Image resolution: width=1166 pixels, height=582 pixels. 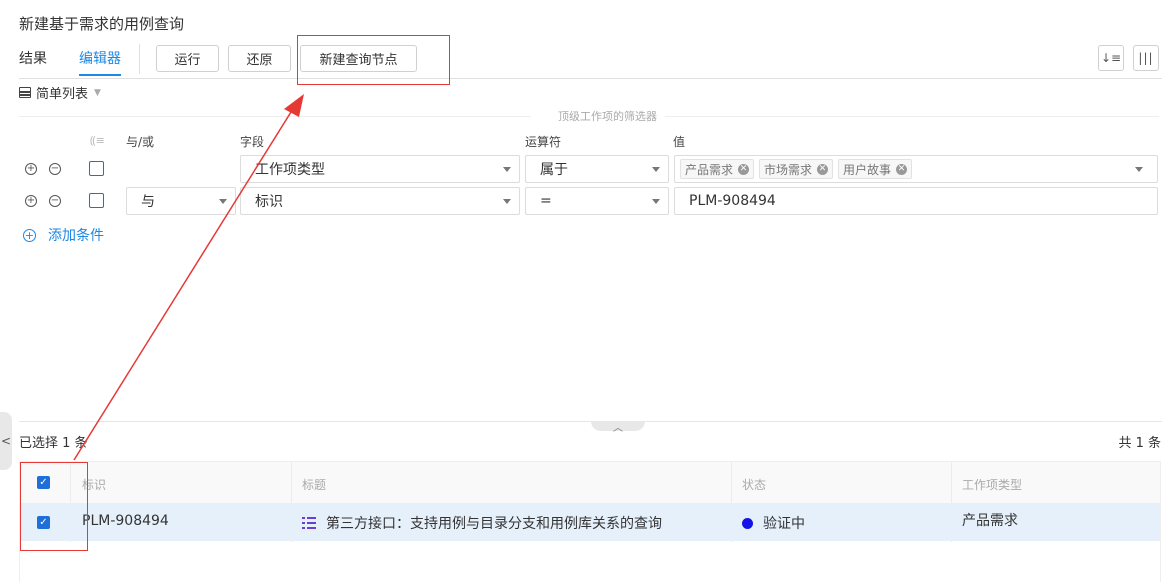 I want to click on chevron-down-icon: ▼, so click(x=97, y=92).